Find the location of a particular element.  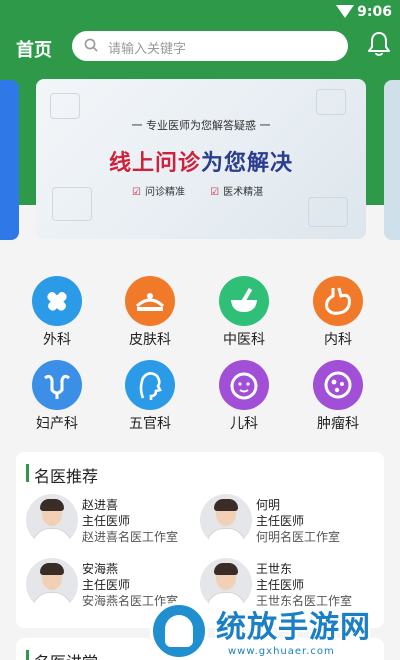

department-oncology: 肿瘤科 is located at coordinates (338, 396).